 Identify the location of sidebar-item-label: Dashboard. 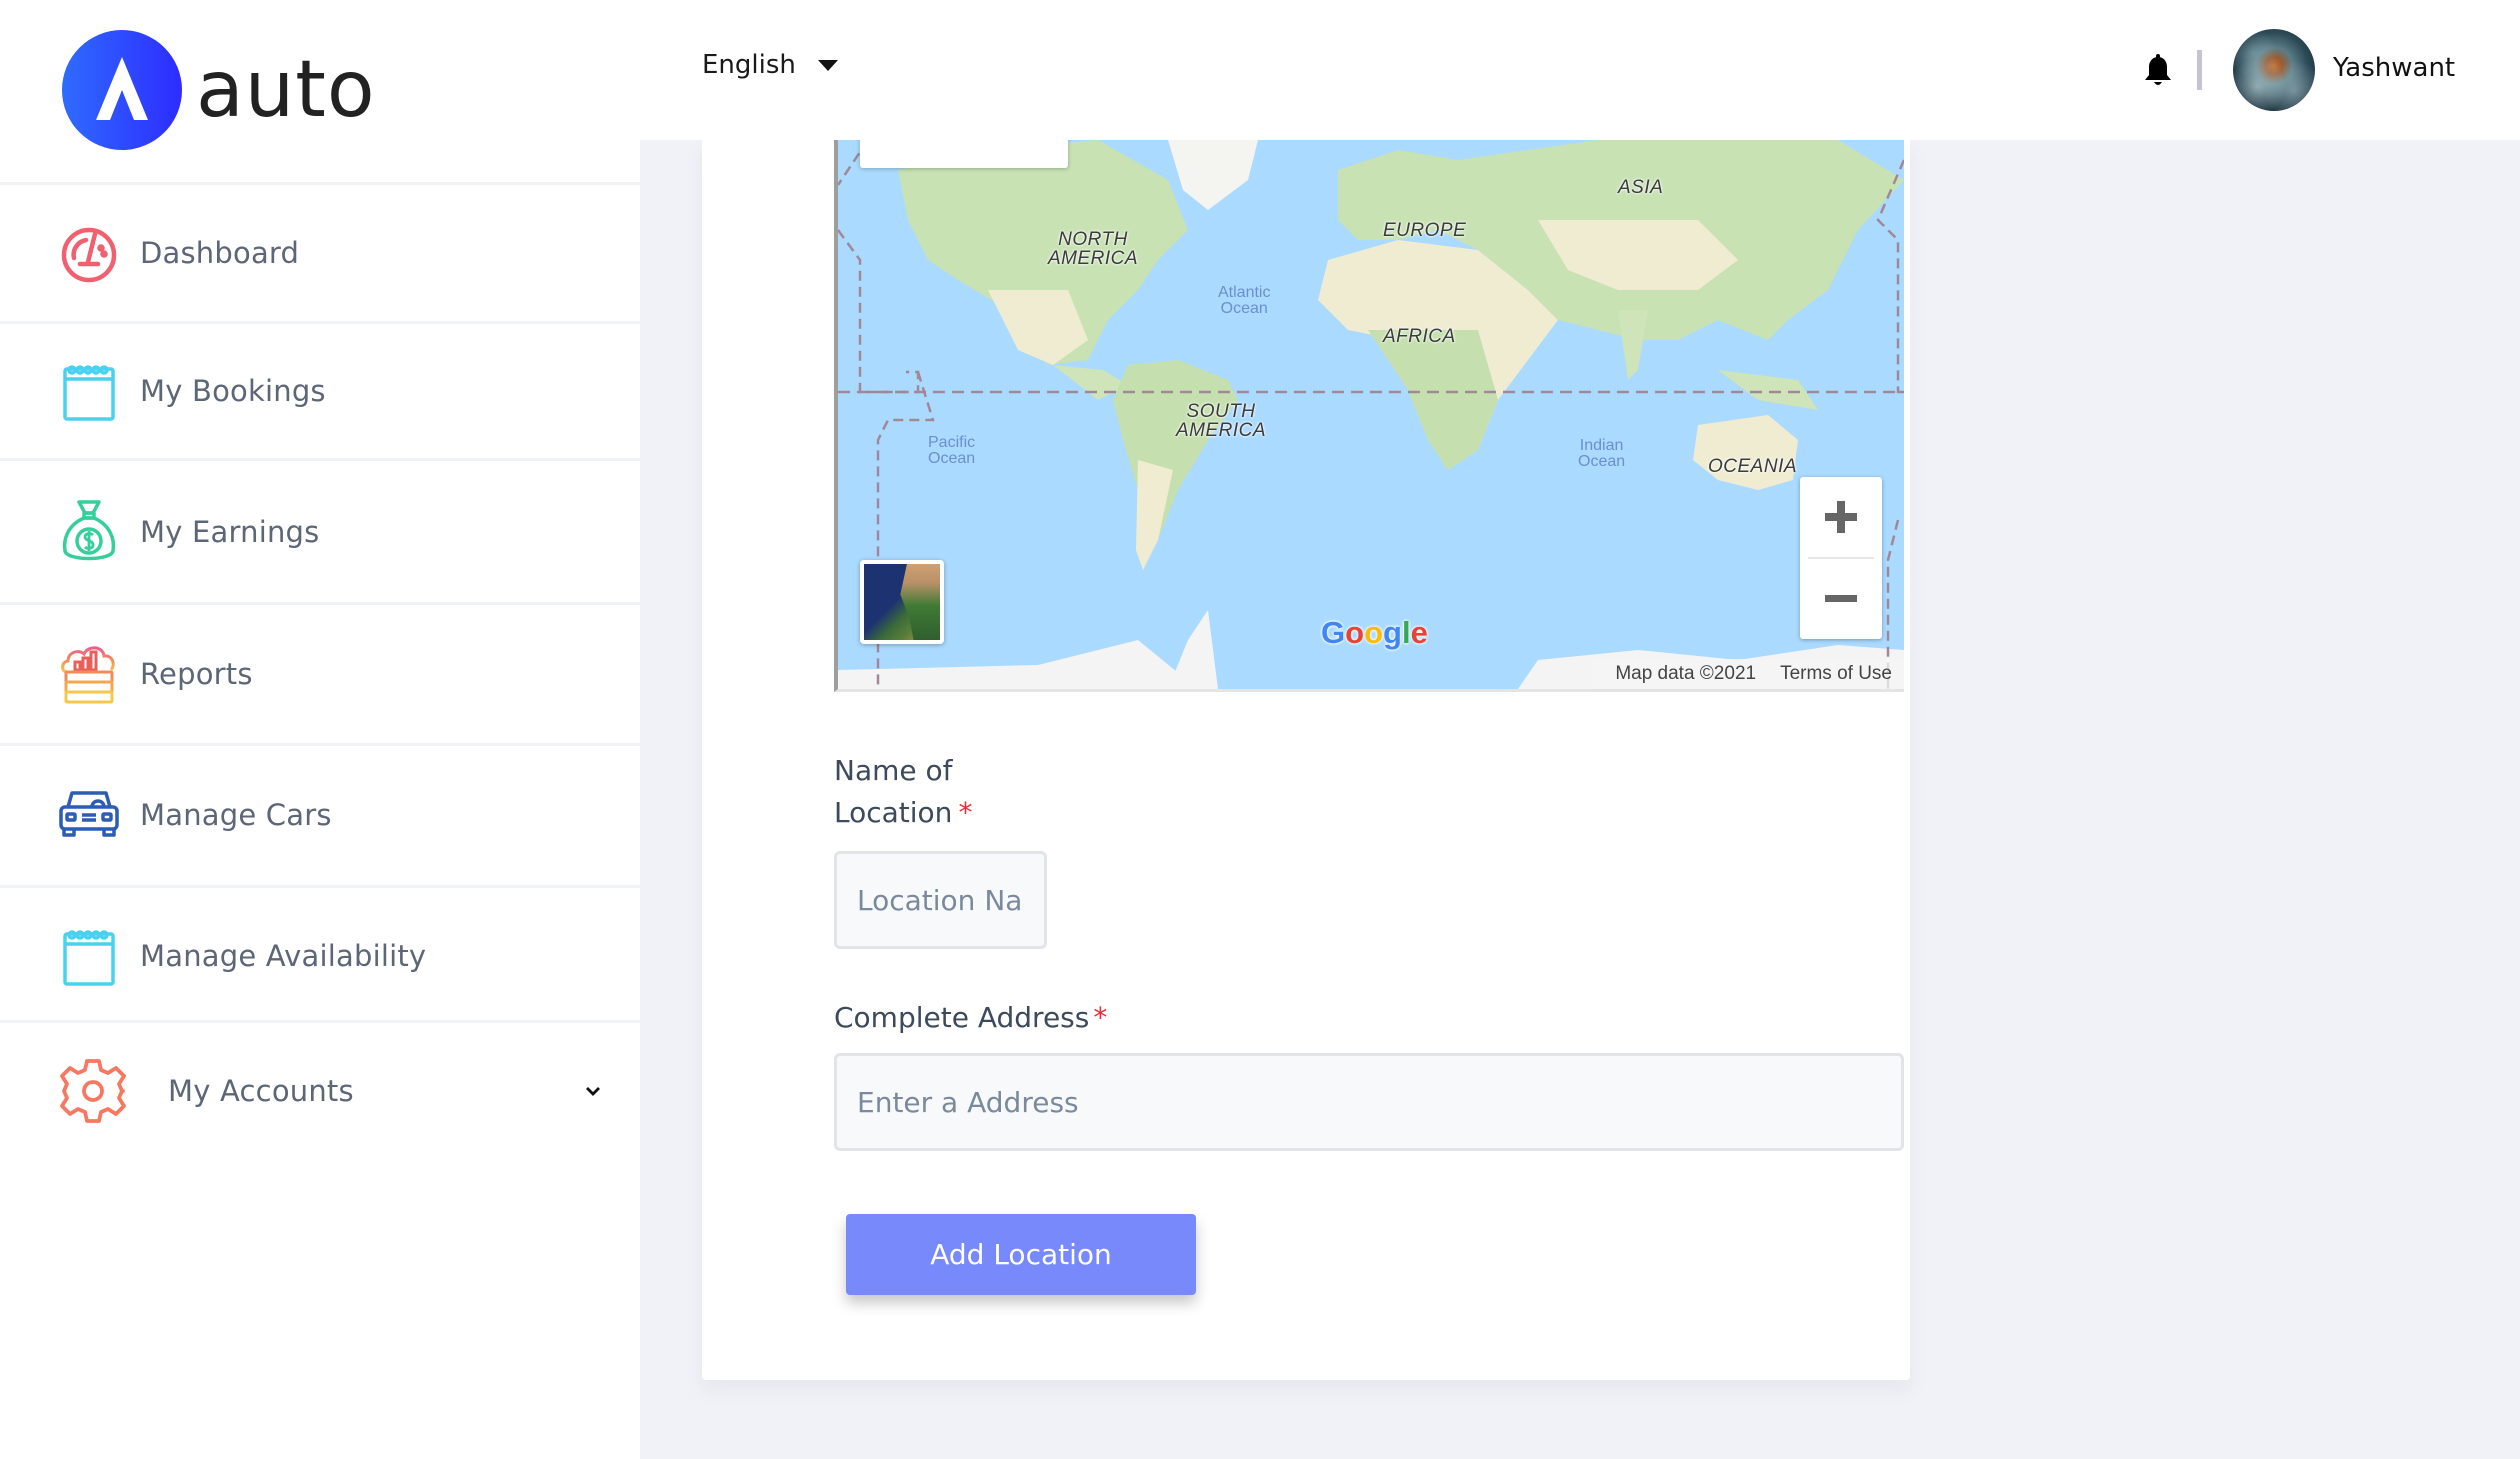
(220, 253).